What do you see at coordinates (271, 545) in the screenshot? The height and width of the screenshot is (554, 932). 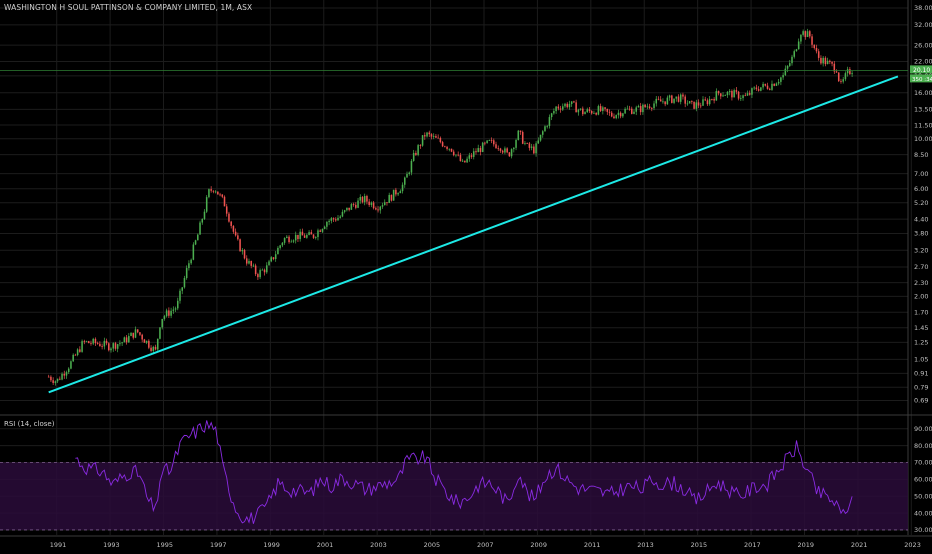 I see `time-axis-label: 1999` at bounding box center [271, 545].